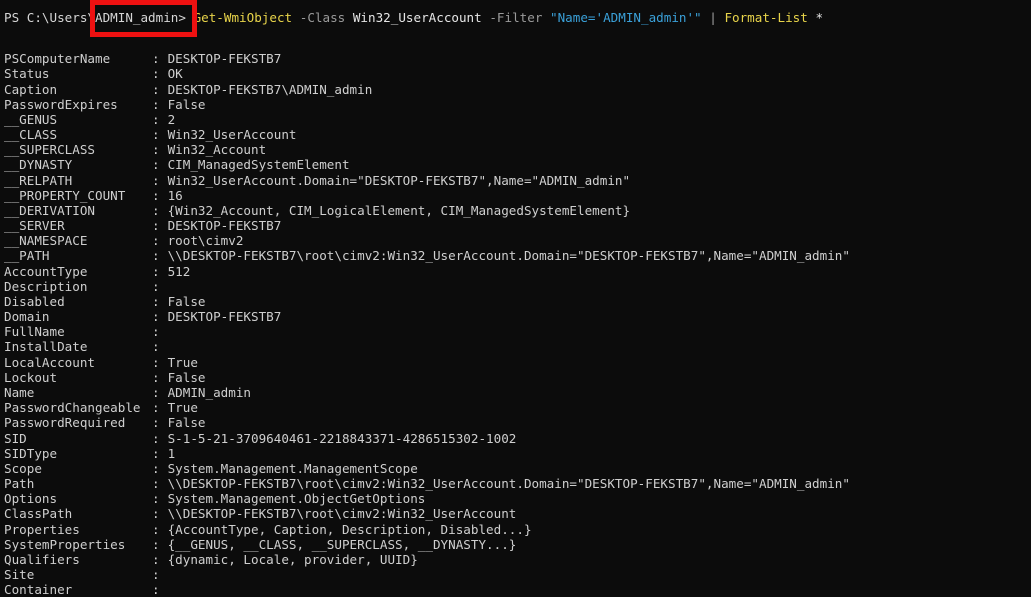 The height and width of the screenshot is (597, 1031). Describe the element at coordinates (517, 73) in the screenshot. I see `output-row: Status: OK` at that location.